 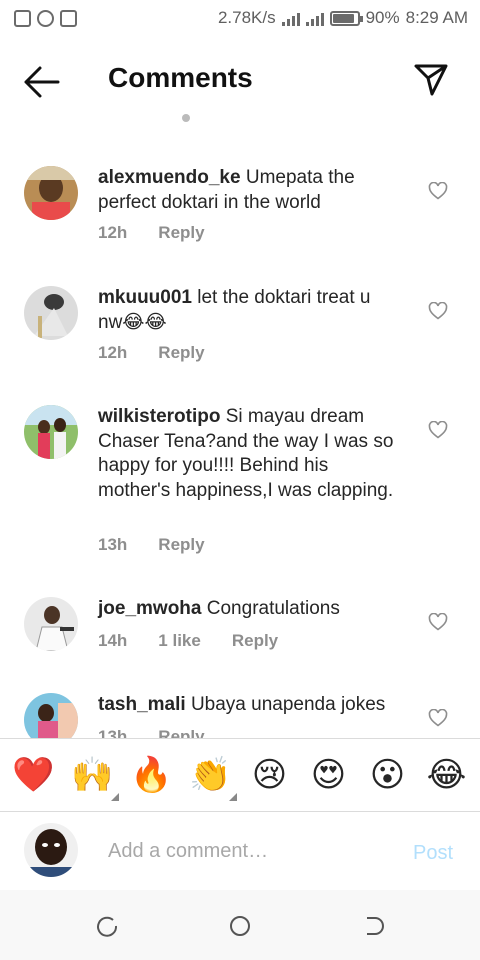 What do you see at coordinates (240, 775) in the screenshot?
I see `quick-emoji-bar: ❤️ 🙌 🔥 👏 😢 😍 😮 😂` at bounding box center [240, 775].